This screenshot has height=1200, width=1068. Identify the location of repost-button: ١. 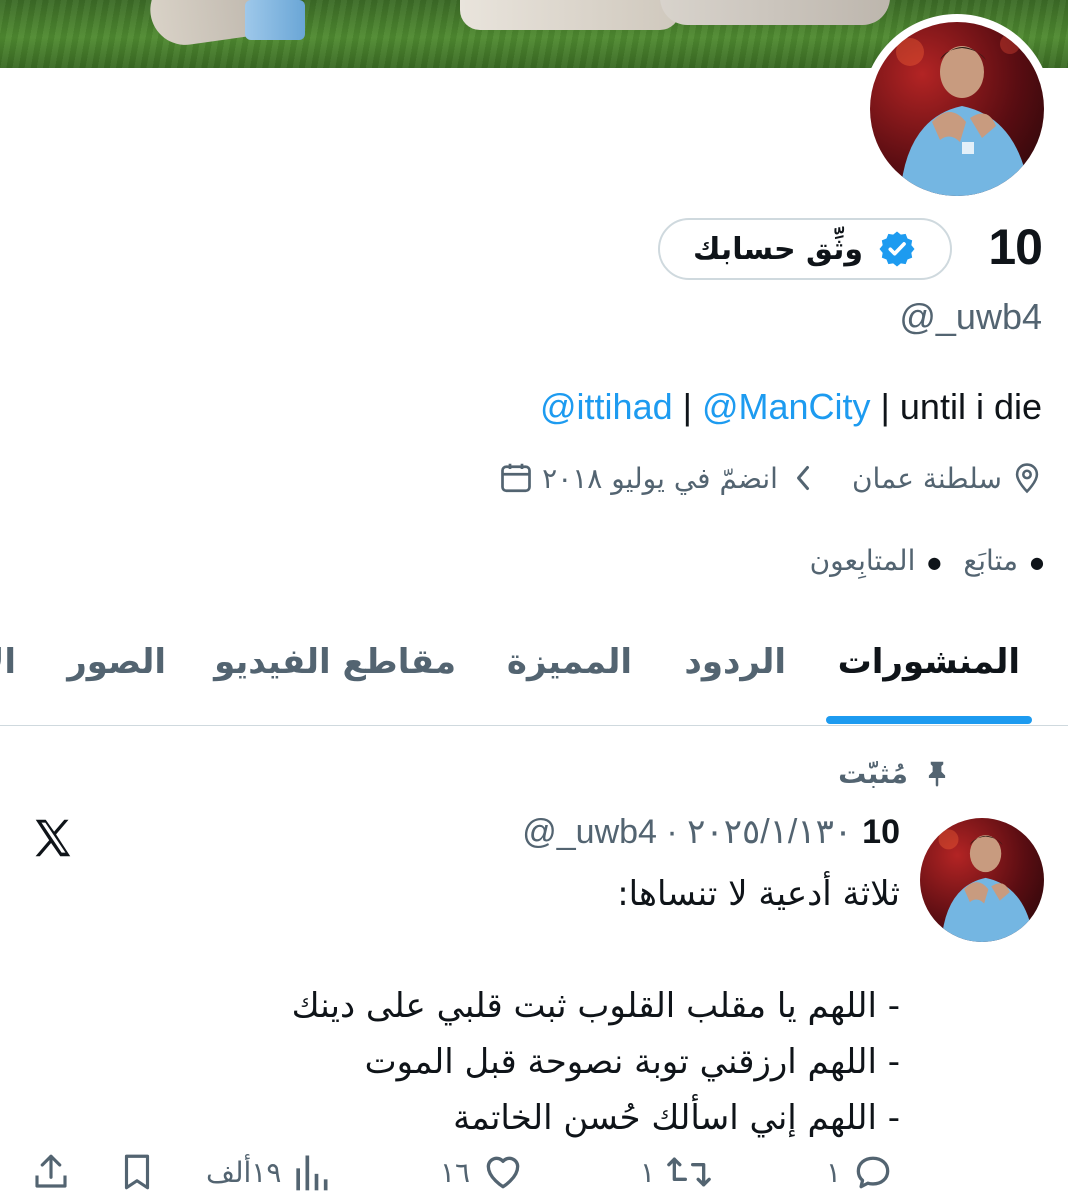
(676, 1172).